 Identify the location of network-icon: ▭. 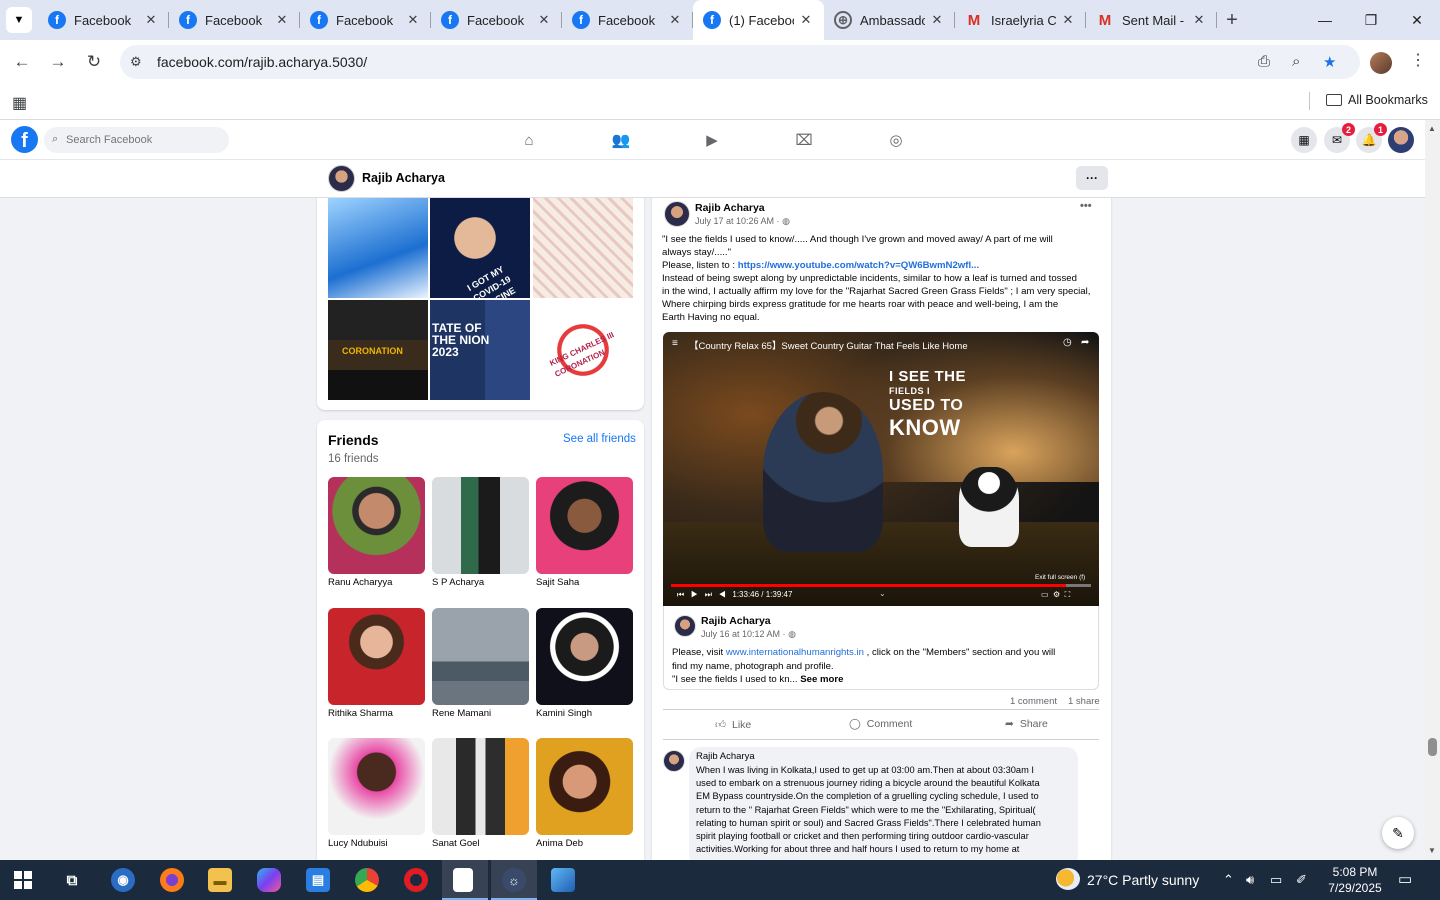
(1276, 880).